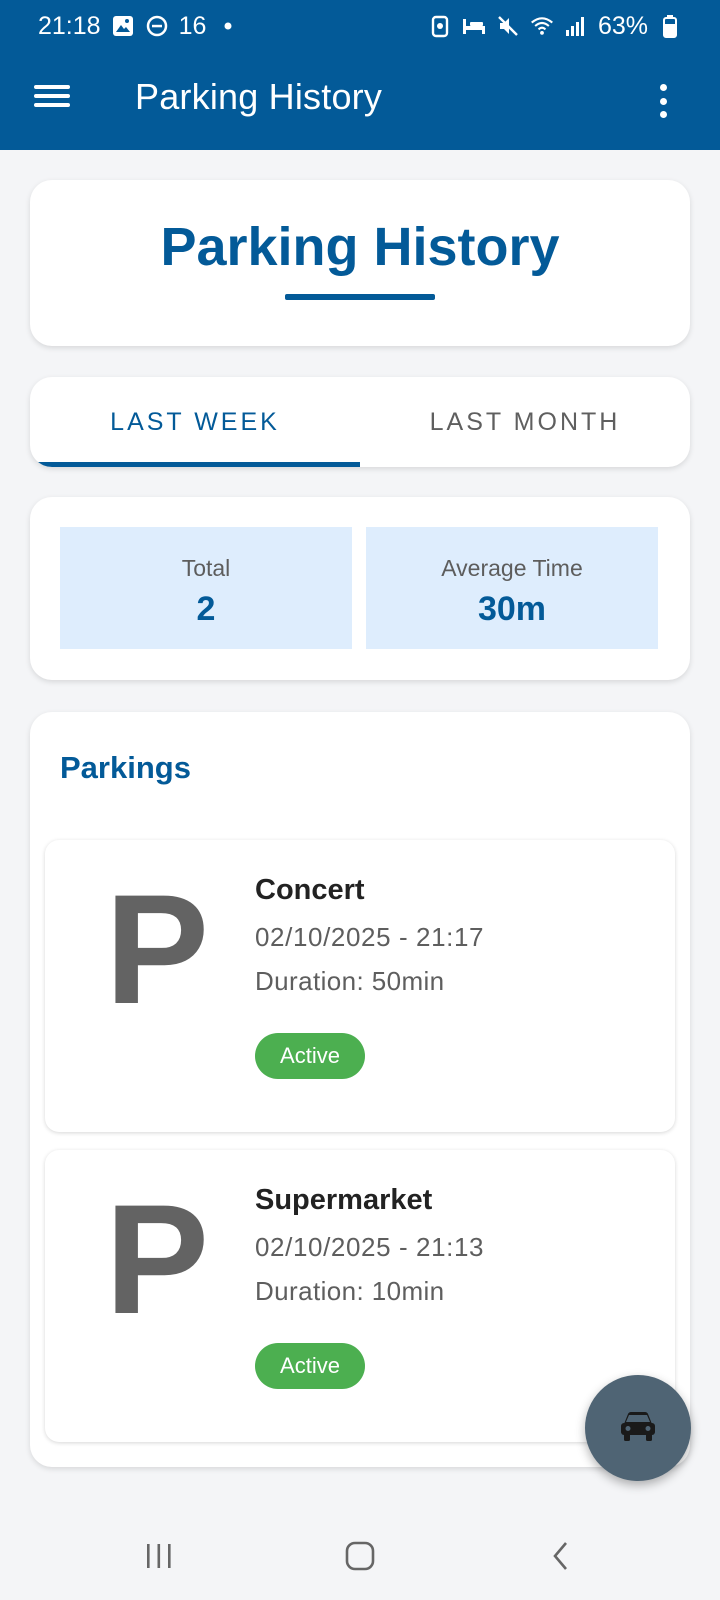  I want to click on header-card: Parking History, so click(360, 263).